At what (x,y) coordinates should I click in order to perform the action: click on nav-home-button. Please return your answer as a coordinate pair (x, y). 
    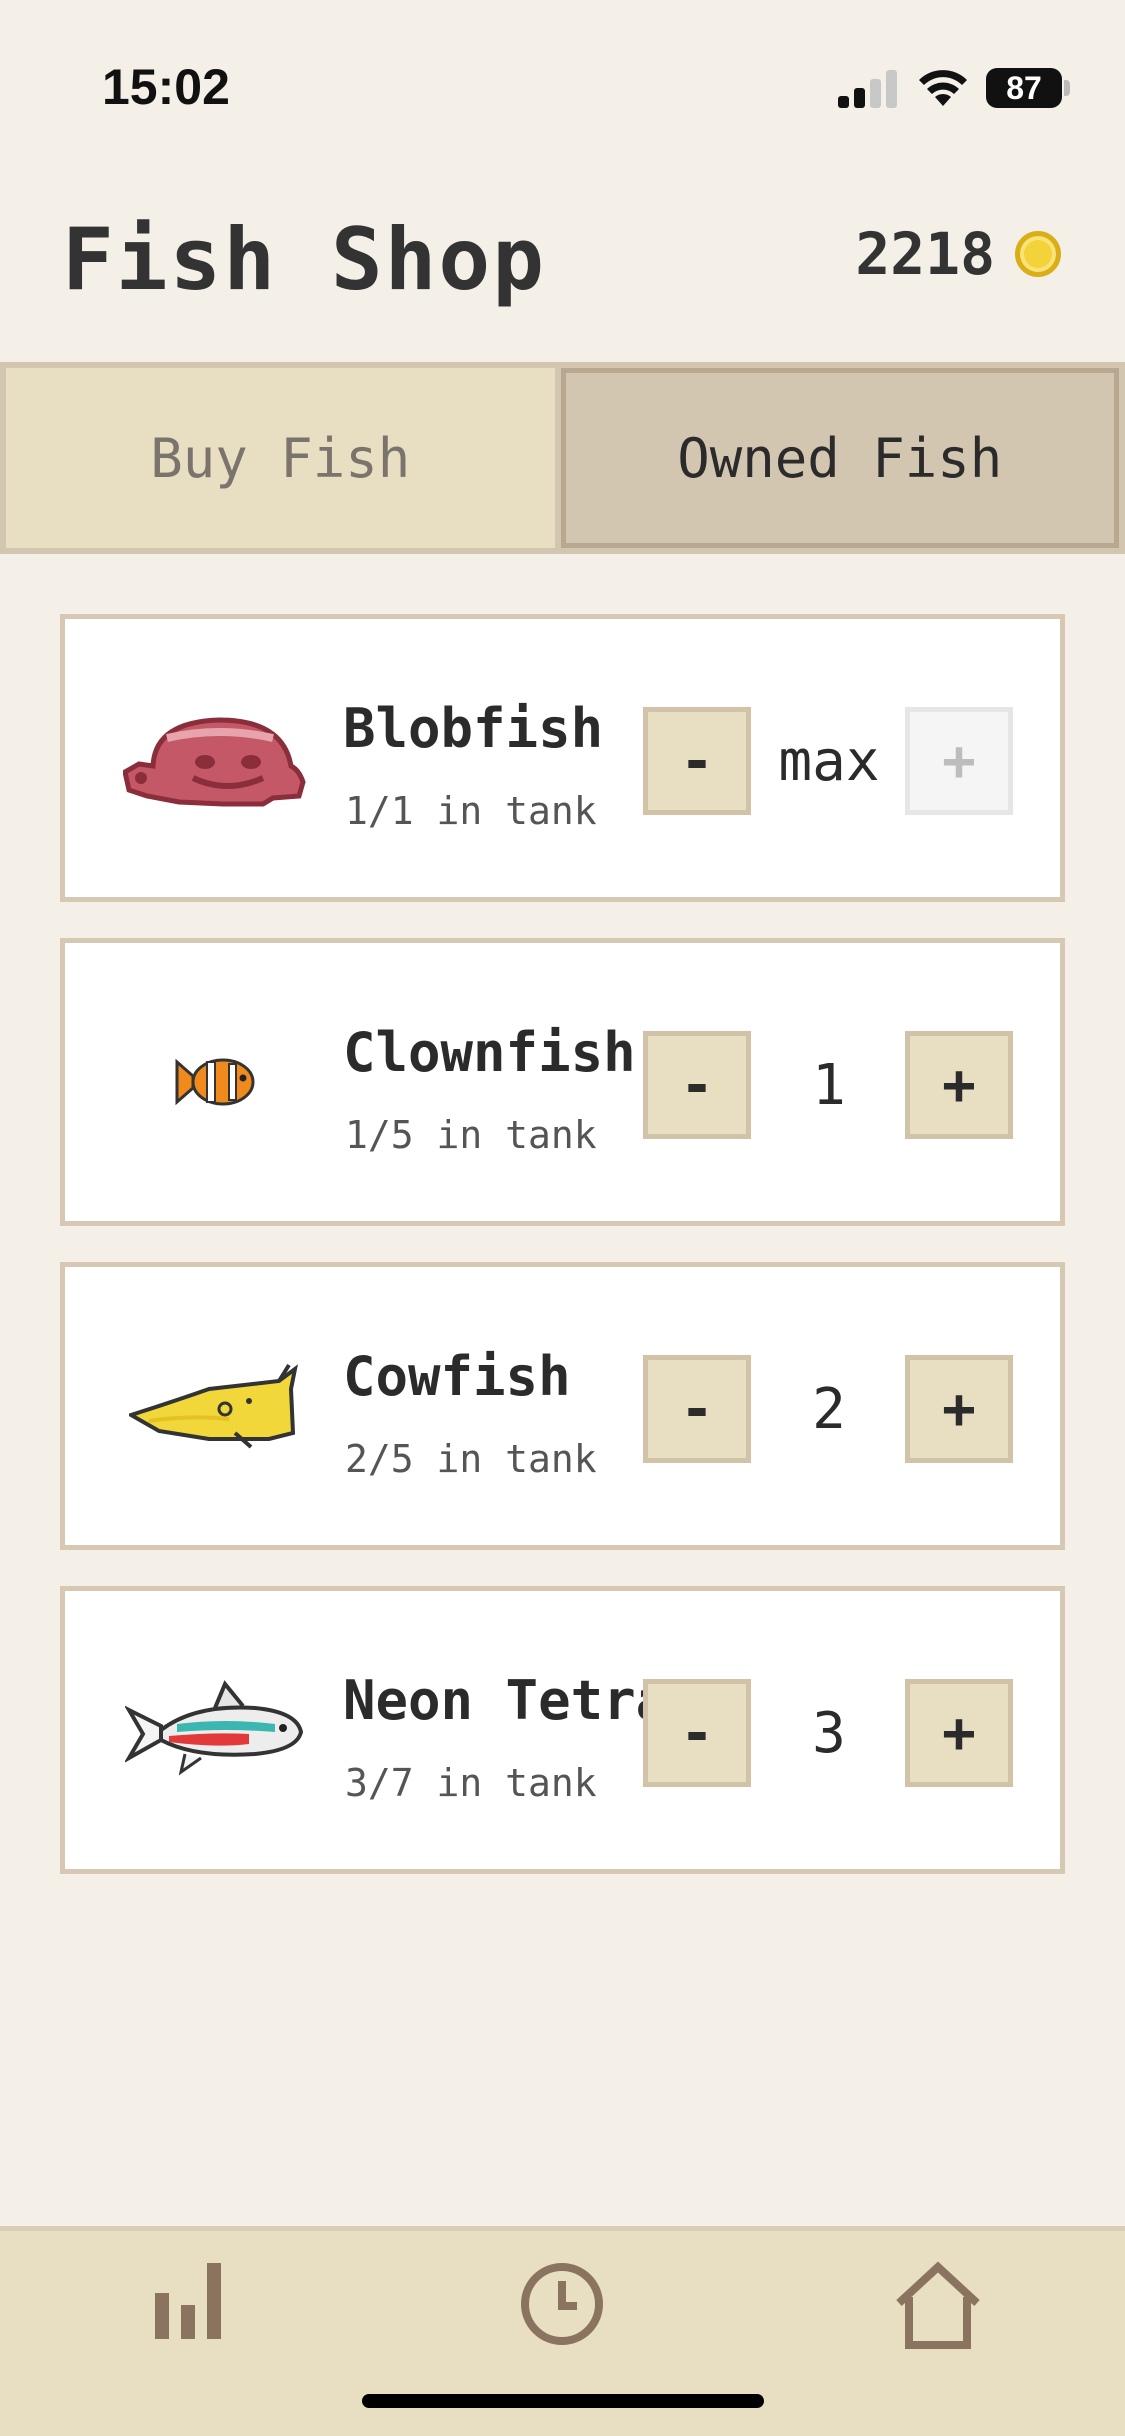
    Looking at the image, I should click on (938, 2331).